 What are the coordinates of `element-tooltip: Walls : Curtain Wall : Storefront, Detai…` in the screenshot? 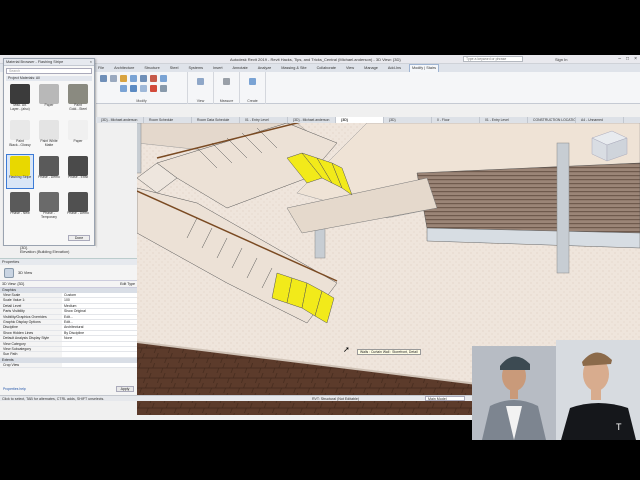 It's located at (389, 352).